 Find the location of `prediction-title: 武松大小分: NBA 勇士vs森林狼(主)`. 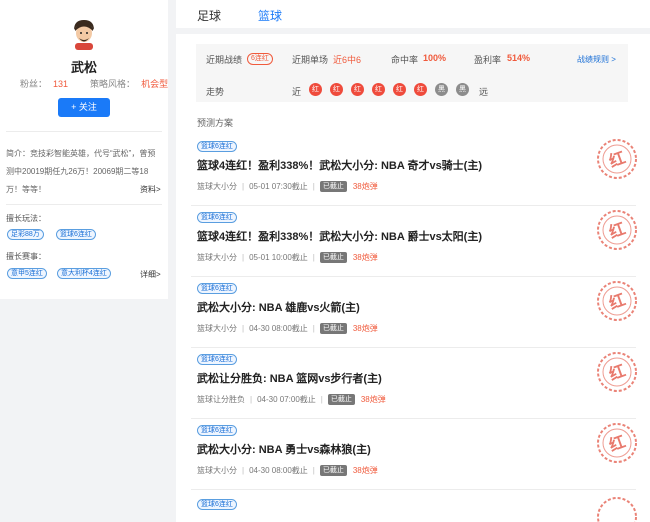

prediction-title: 武松大小分: NBA 勇士vs森林狼(主) is located at coordinates (284, 449).